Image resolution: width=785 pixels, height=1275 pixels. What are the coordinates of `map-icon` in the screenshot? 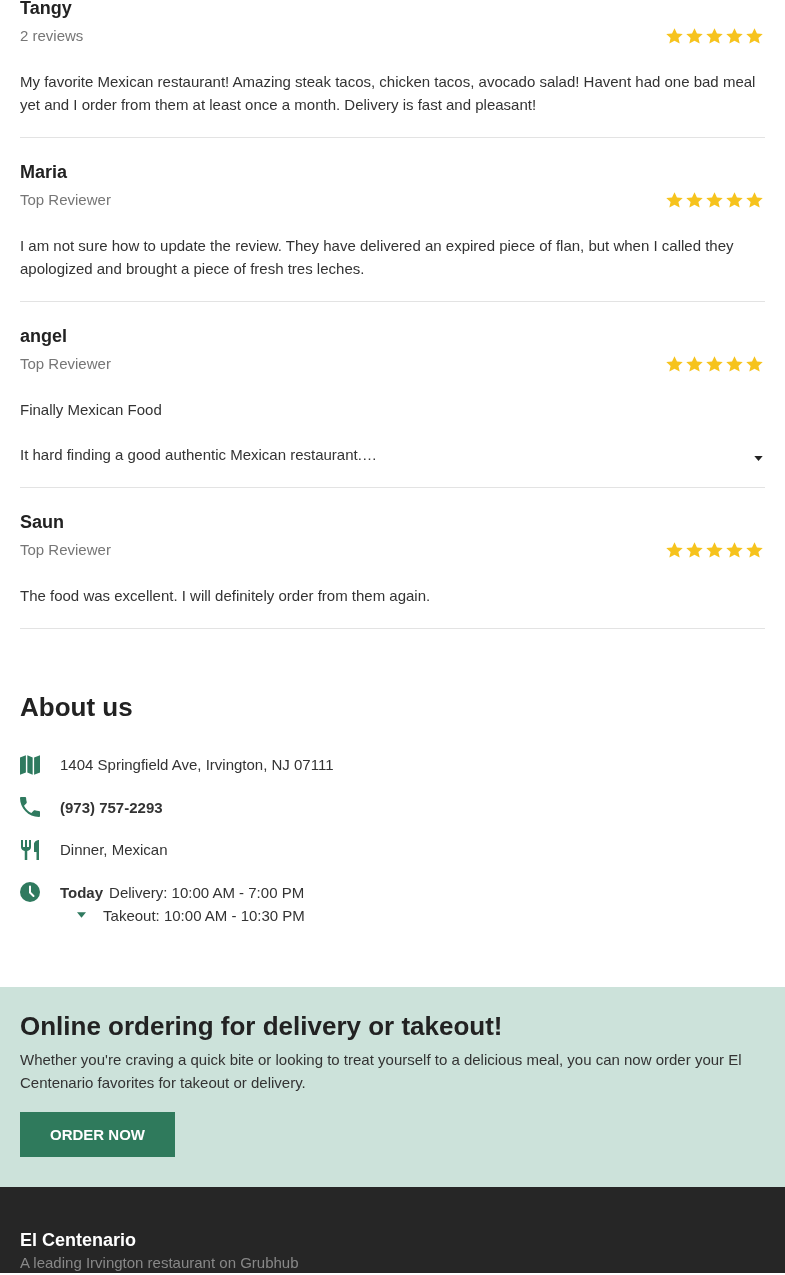 It's located at (30, 764).